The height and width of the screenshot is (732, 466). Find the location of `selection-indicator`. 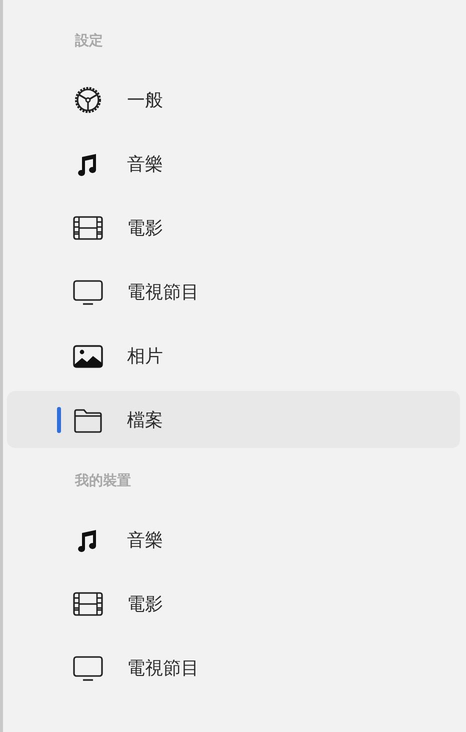

selection-indicator is located at coordinates (59, 420).